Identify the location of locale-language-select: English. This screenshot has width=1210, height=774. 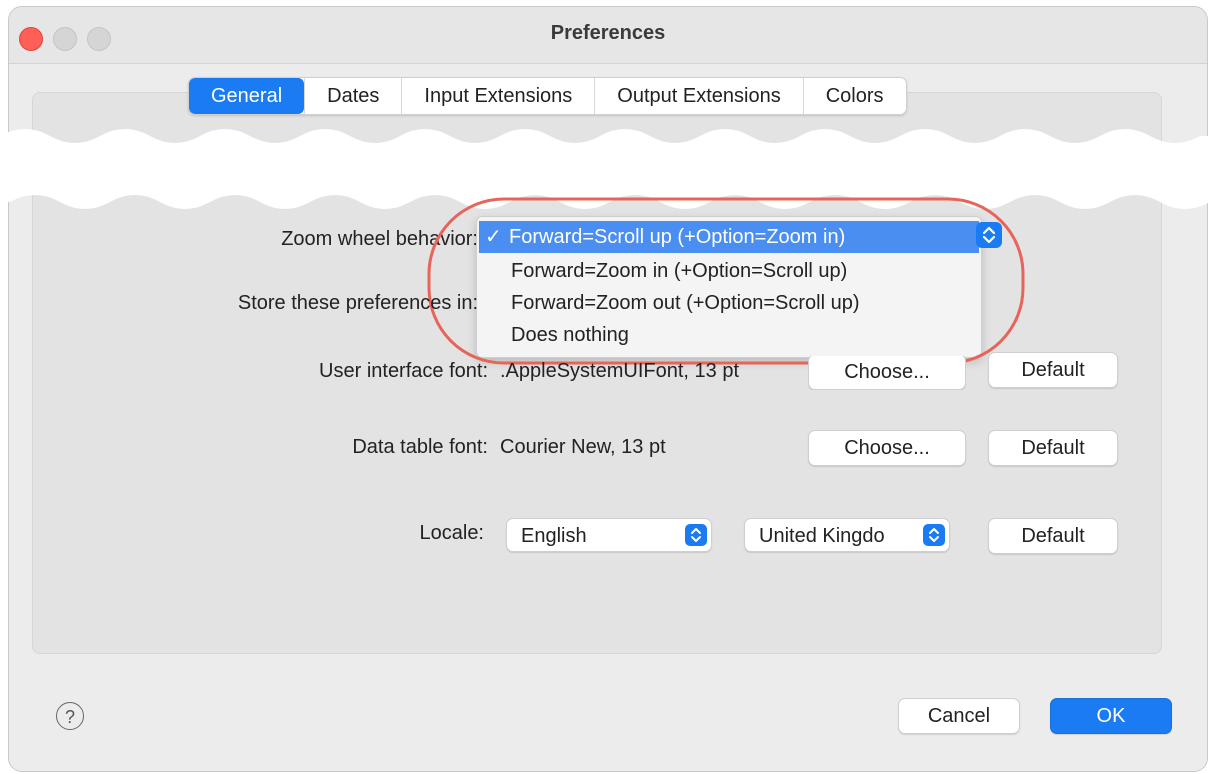
(609, 535).